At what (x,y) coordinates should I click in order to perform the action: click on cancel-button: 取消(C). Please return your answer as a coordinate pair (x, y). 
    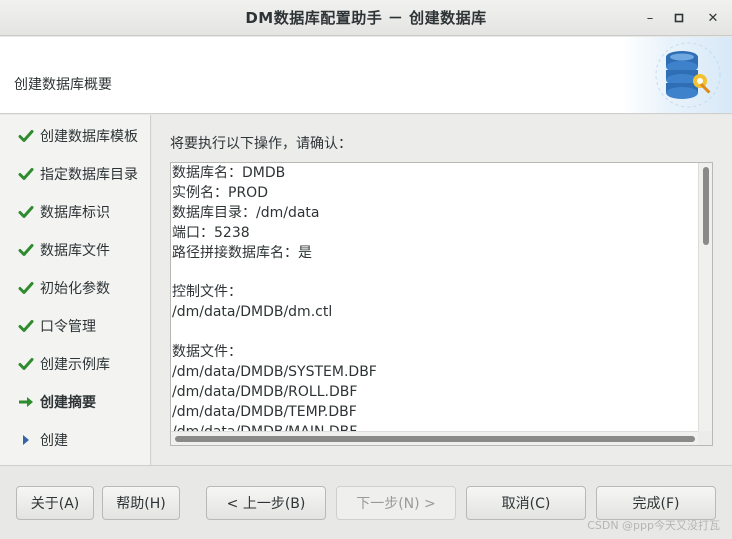
    Looking at the image, I should click on (526, 503).